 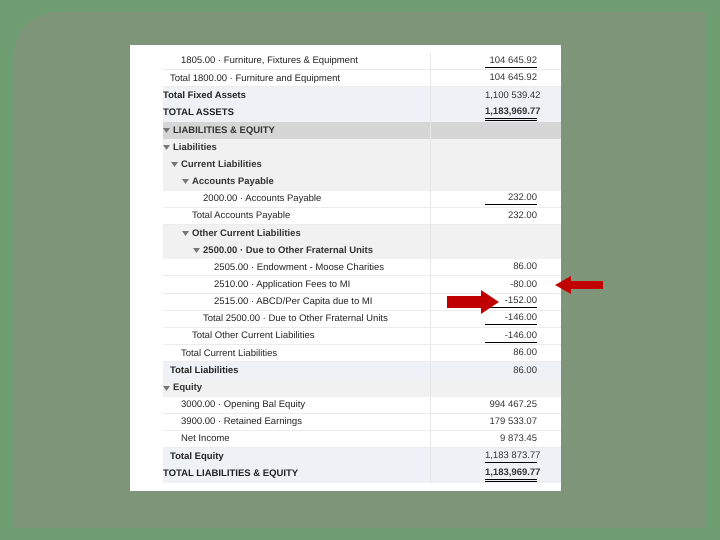 I want to click on row-label: Current Liabilities, so click(x=221, y=165).